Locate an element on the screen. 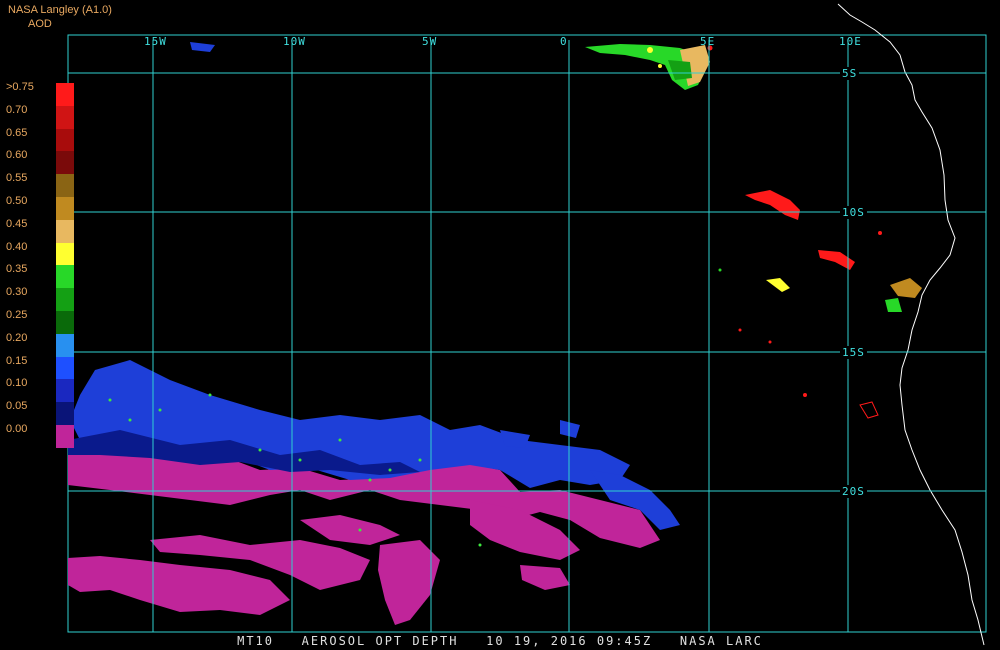 The width and height of the screenshot is (1000, 650). colorbar-label: 0.05 is located at coordinates (17, 406).